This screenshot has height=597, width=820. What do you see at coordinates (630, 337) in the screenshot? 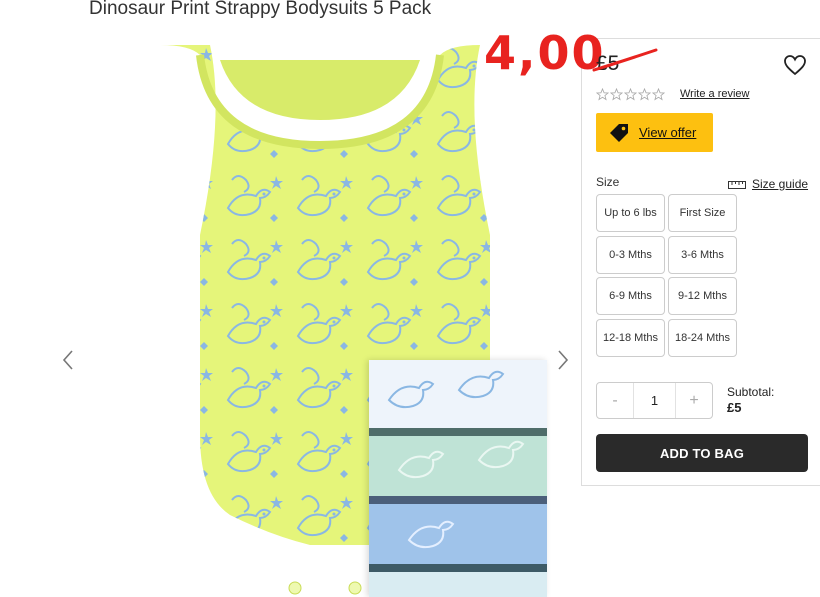
I see `size-option-12-18-mths: 12-18 Mths` at bounding box center [630, 337].